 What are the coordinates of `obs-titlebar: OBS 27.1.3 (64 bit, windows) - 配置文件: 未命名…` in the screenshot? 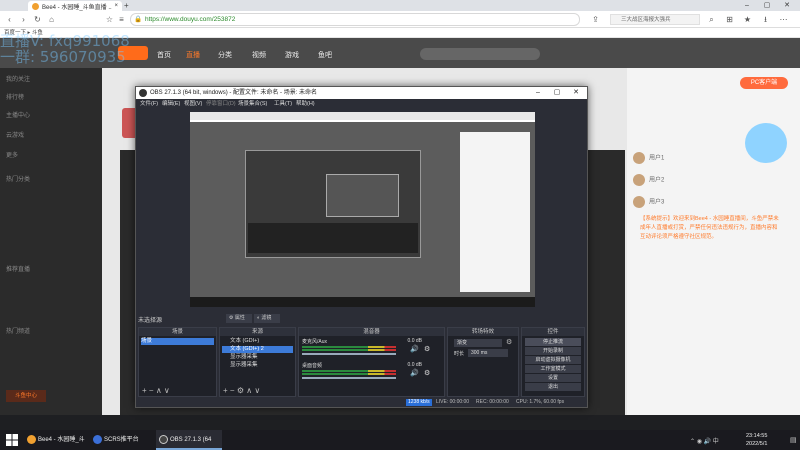 It's located at (361, 93).